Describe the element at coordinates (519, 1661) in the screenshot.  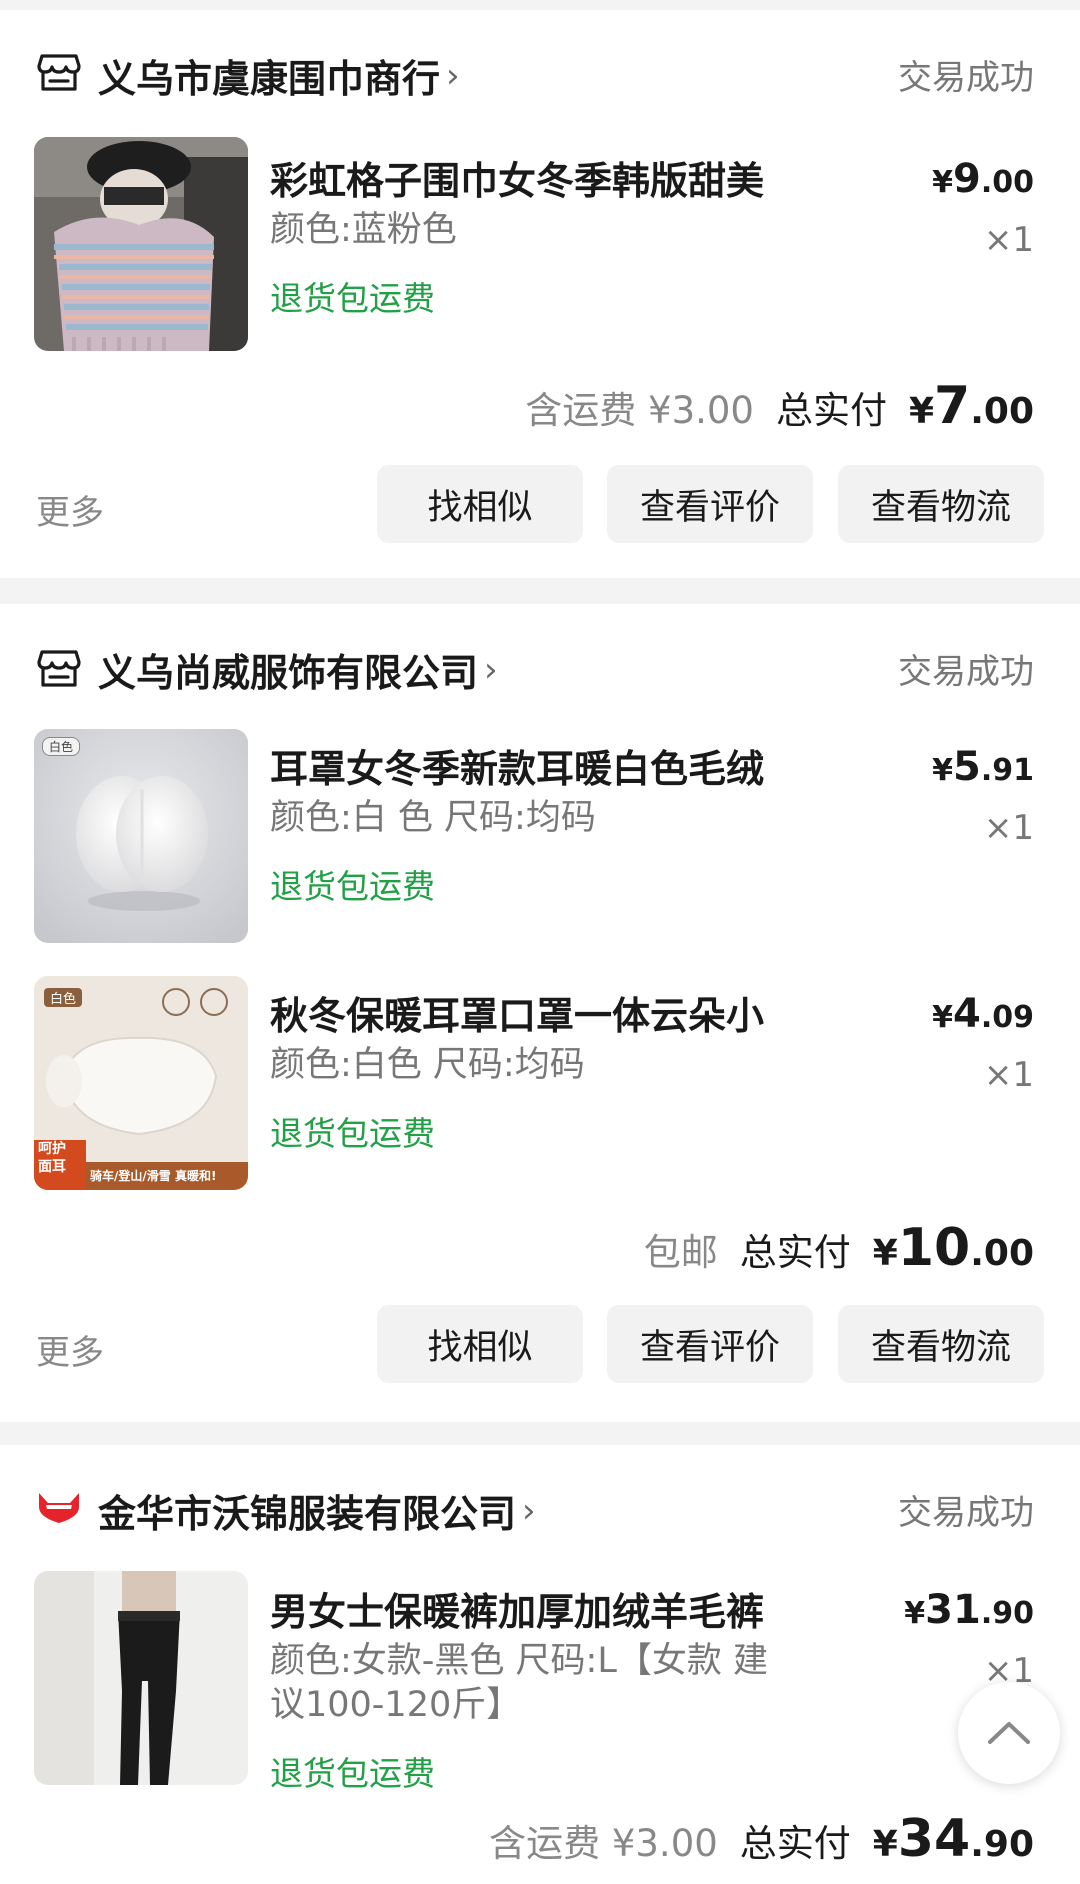
I see `product-spec: 颜色:女款-黑色 尺码:L【女款 建` at that location.